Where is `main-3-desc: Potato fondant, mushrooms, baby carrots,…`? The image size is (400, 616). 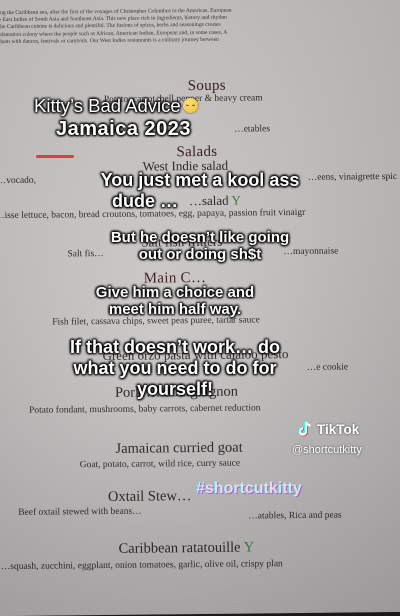 main-3-desc: Potato fondant, mushrooms, baby carrots,… is located at coordinates (145, 409).